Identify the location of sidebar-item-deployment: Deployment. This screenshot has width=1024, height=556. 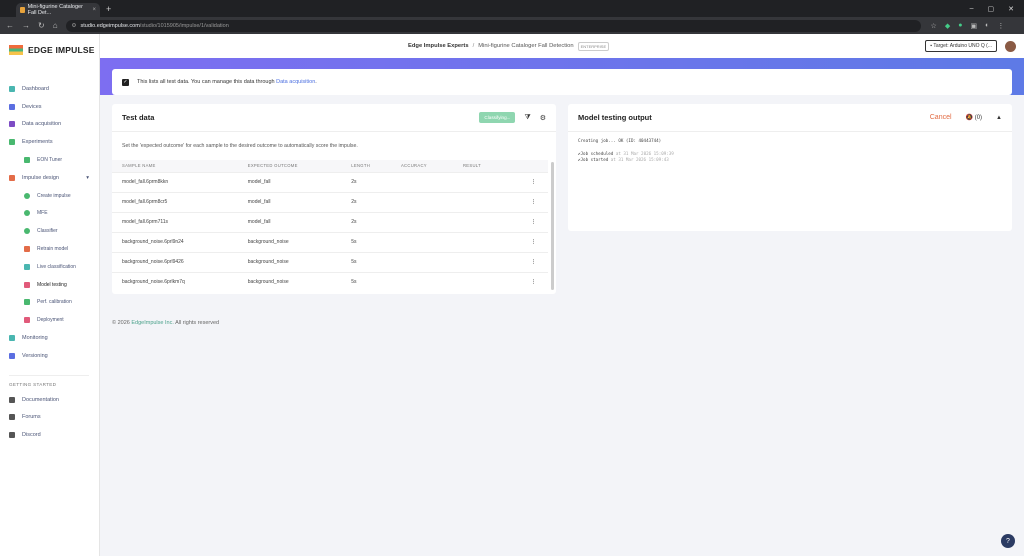
(49, 320).